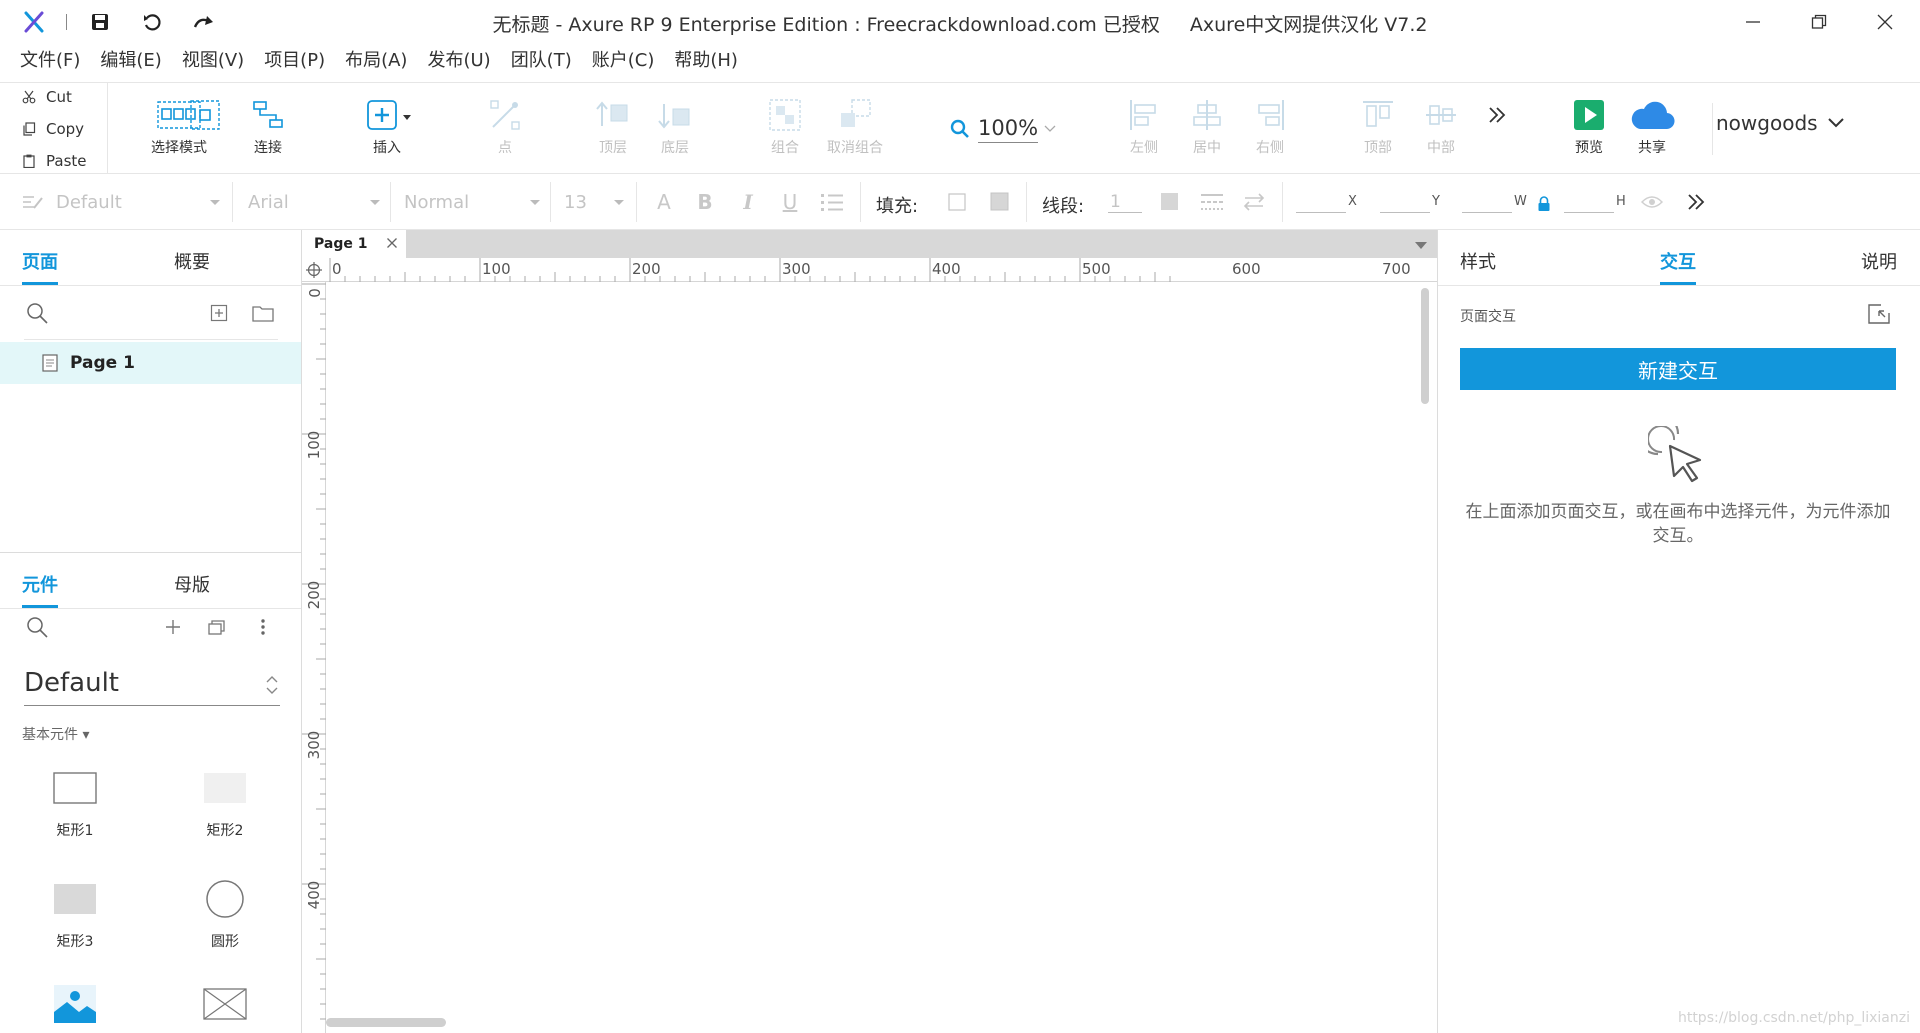  I want to click on tab-style: 样式, so click(1478, 261).